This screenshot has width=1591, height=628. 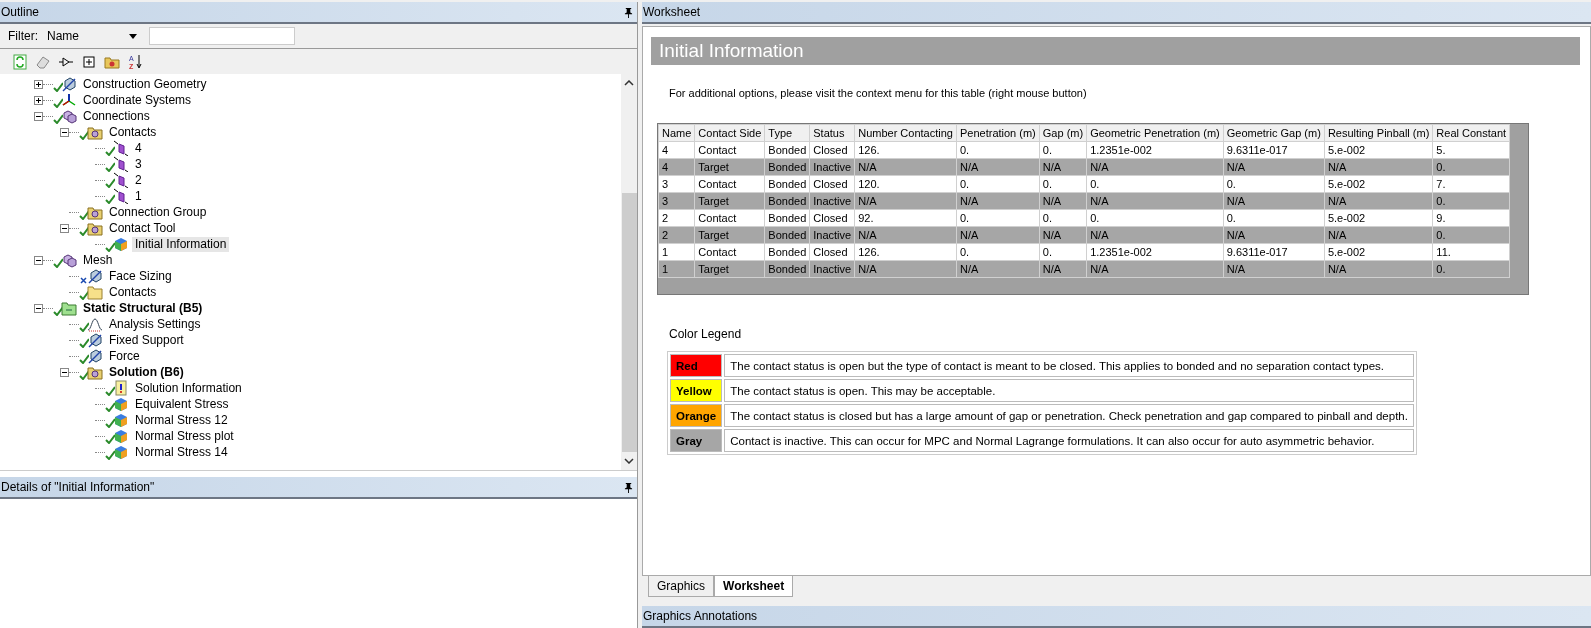 I want to click on panel-title: Worksheet, so click(x=672, y=12).